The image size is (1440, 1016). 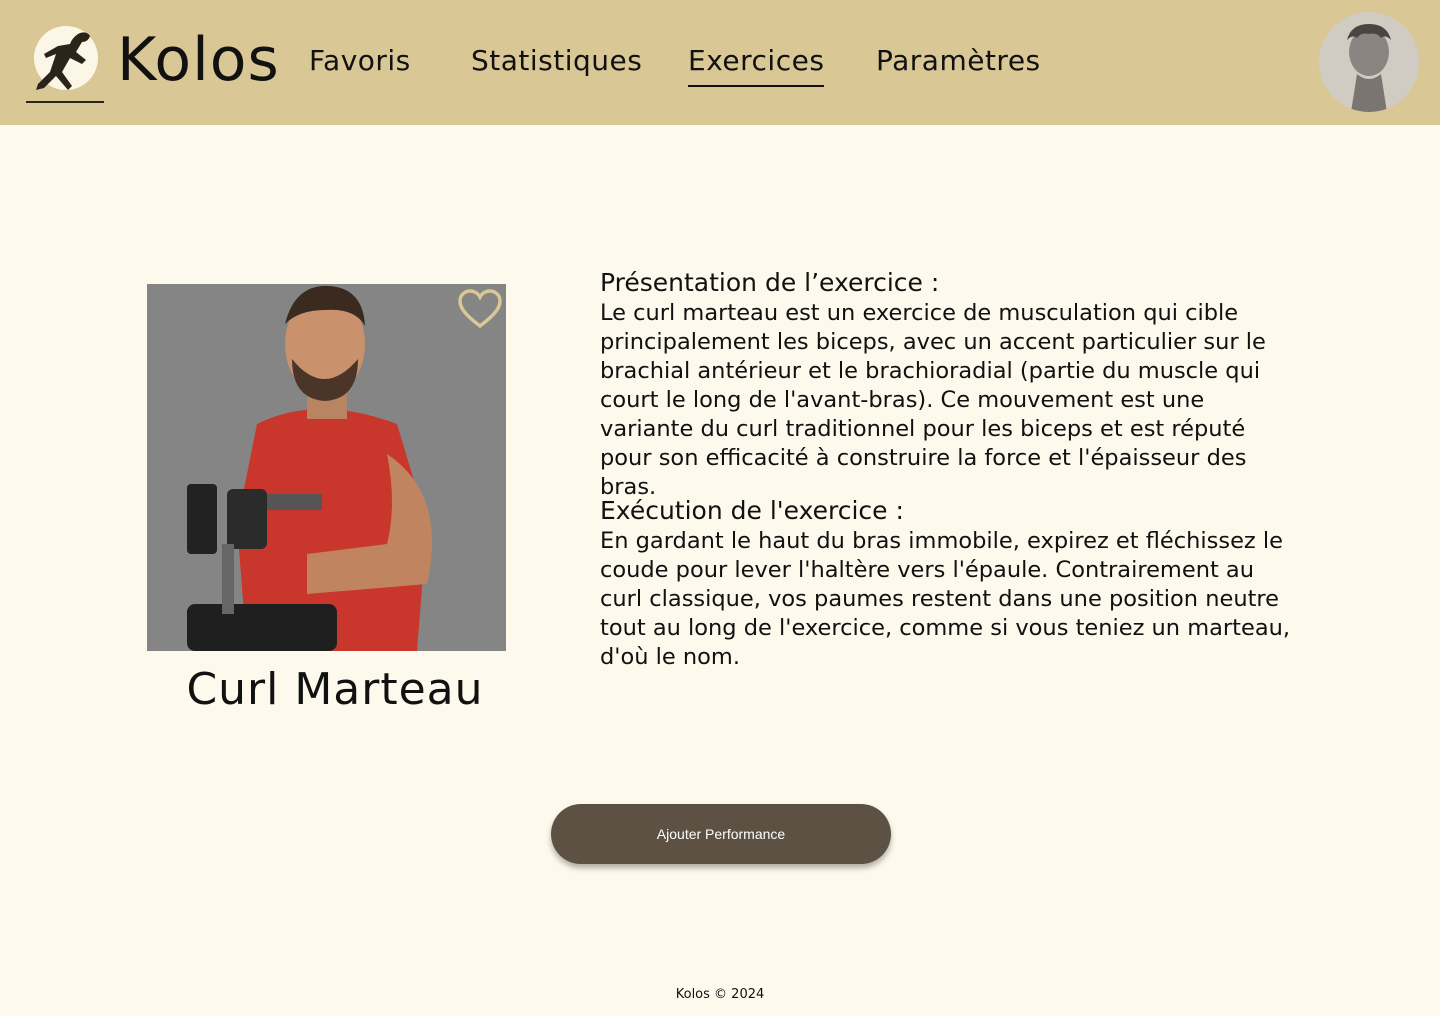 I want to click on add-performance-button: Ajouter Performance, so click(x=721, y=834).